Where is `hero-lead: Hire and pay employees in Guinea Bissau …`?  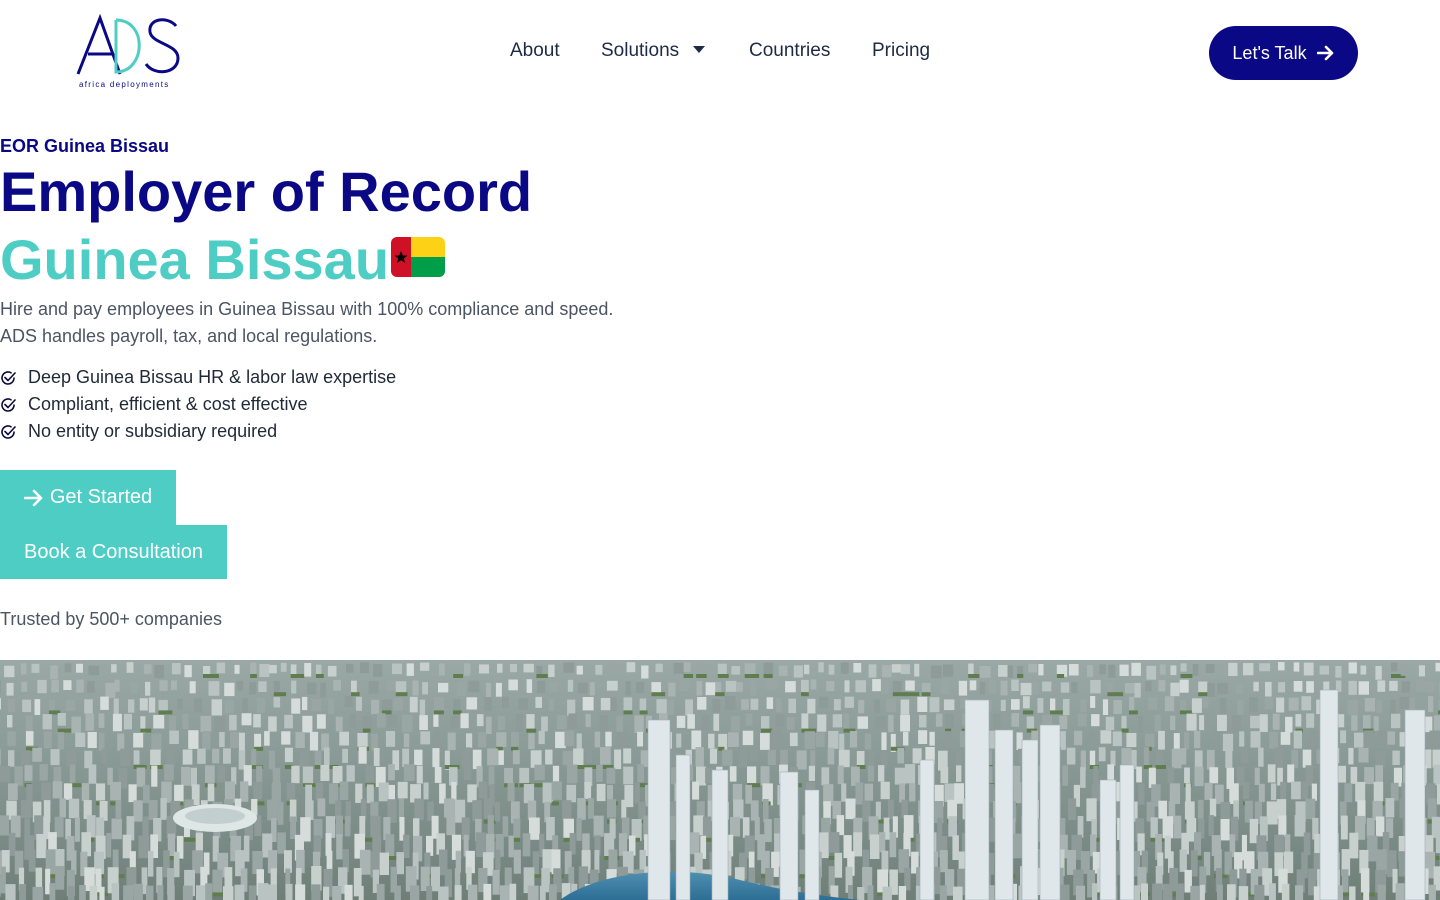
hero-lead: Hire and pay employees in Guinea Bissau … is located at coordinates (350, 323).